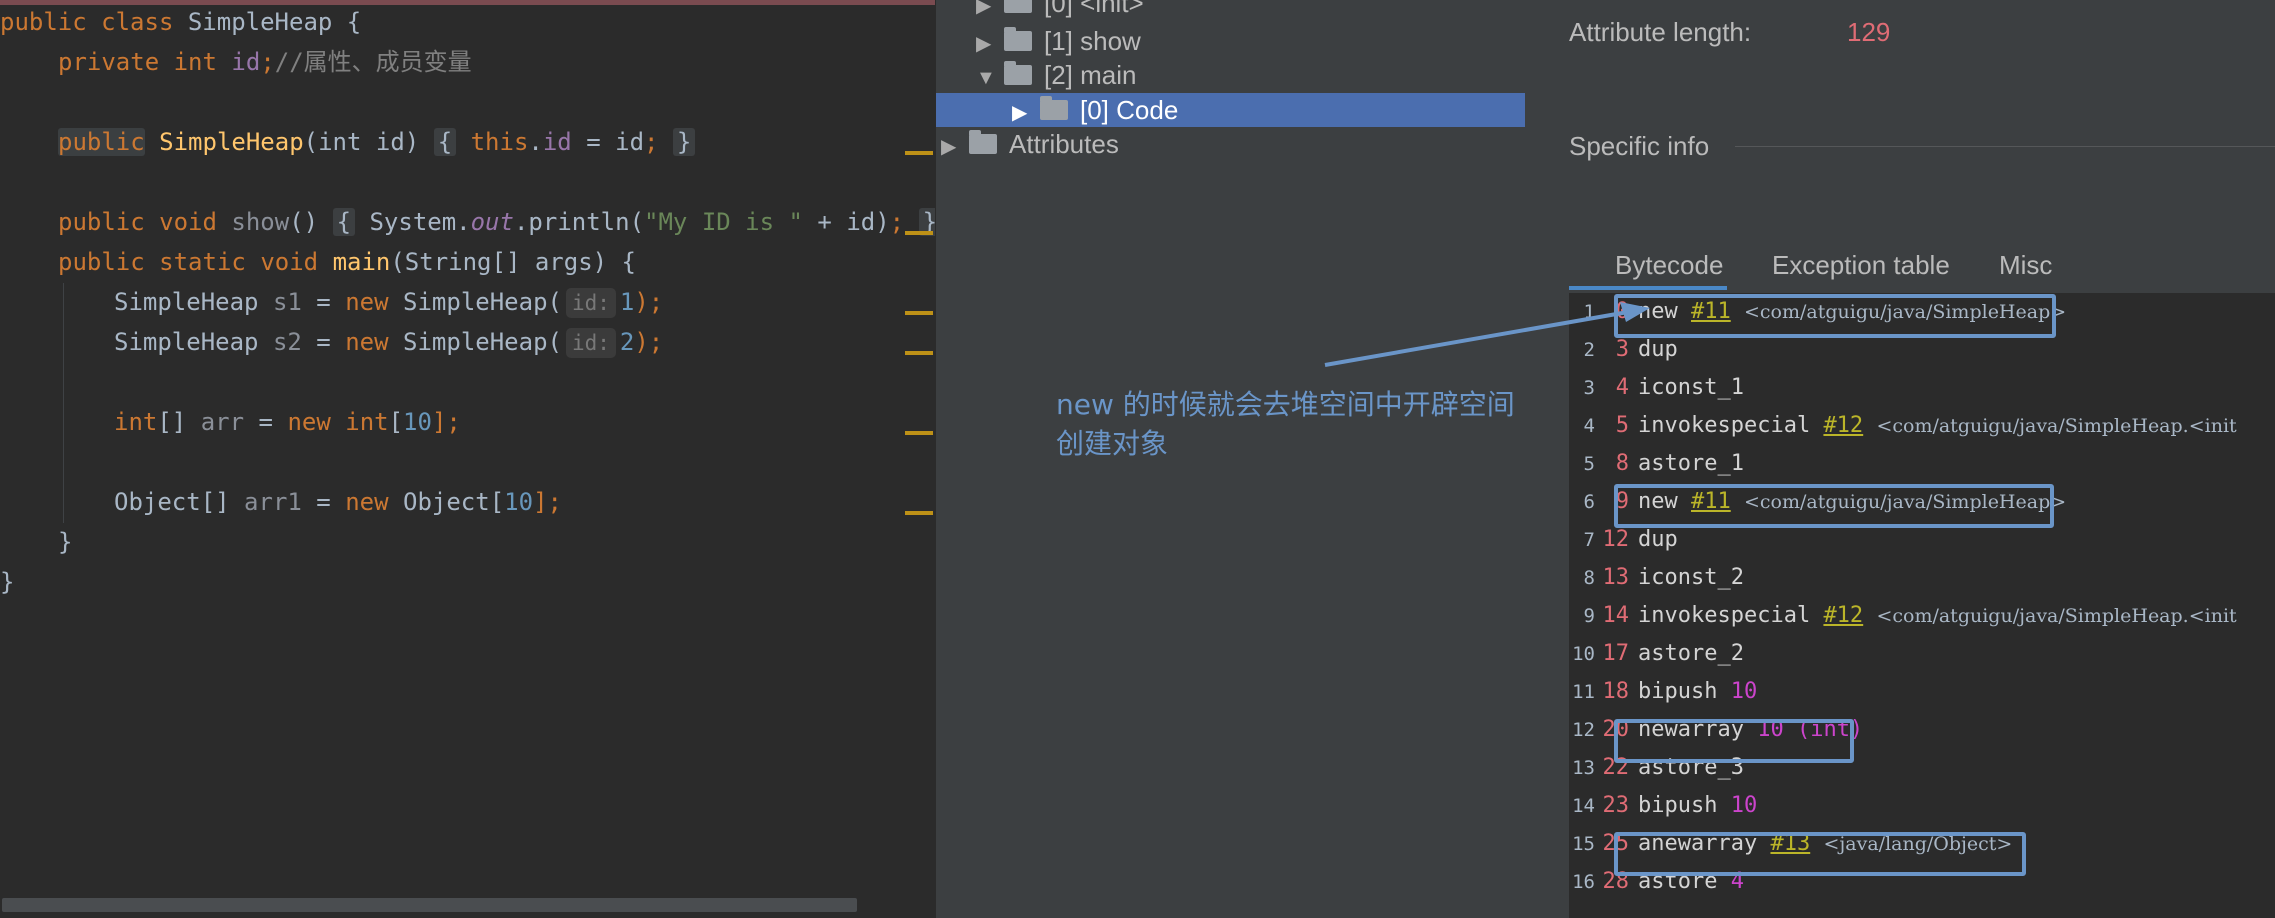  Describe the element at coordinates (287, 342) in the screenshot. I see `var-s2: s2` at that location.